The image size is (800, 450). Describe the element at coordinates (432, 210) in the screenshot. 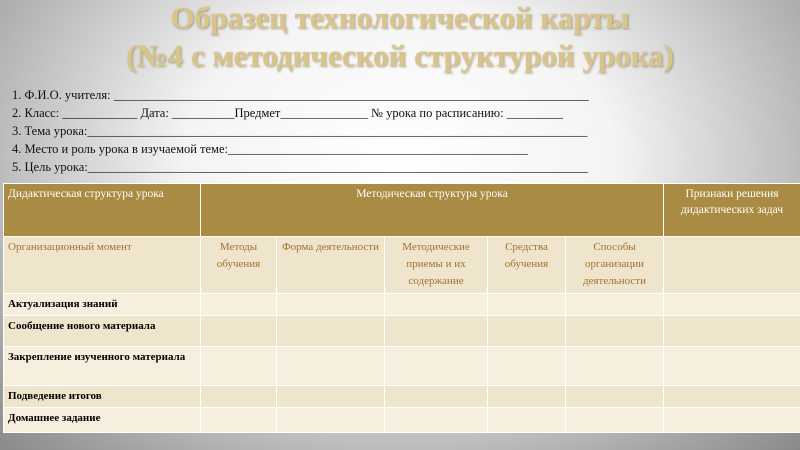

I see `header-methodical-structure: Методическая структура урока` at that location.